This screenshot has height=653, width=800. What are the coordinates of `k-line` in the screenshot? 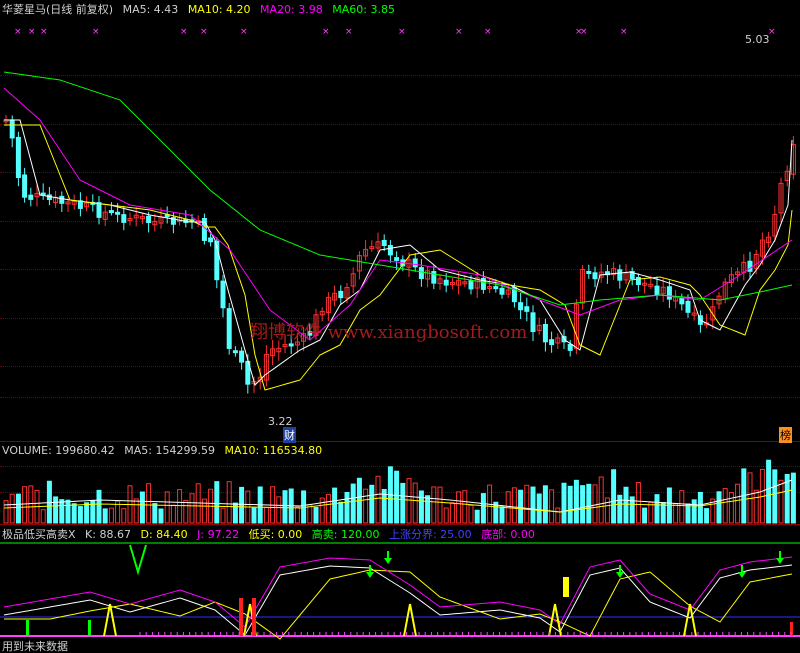 It's located at (398, 600).